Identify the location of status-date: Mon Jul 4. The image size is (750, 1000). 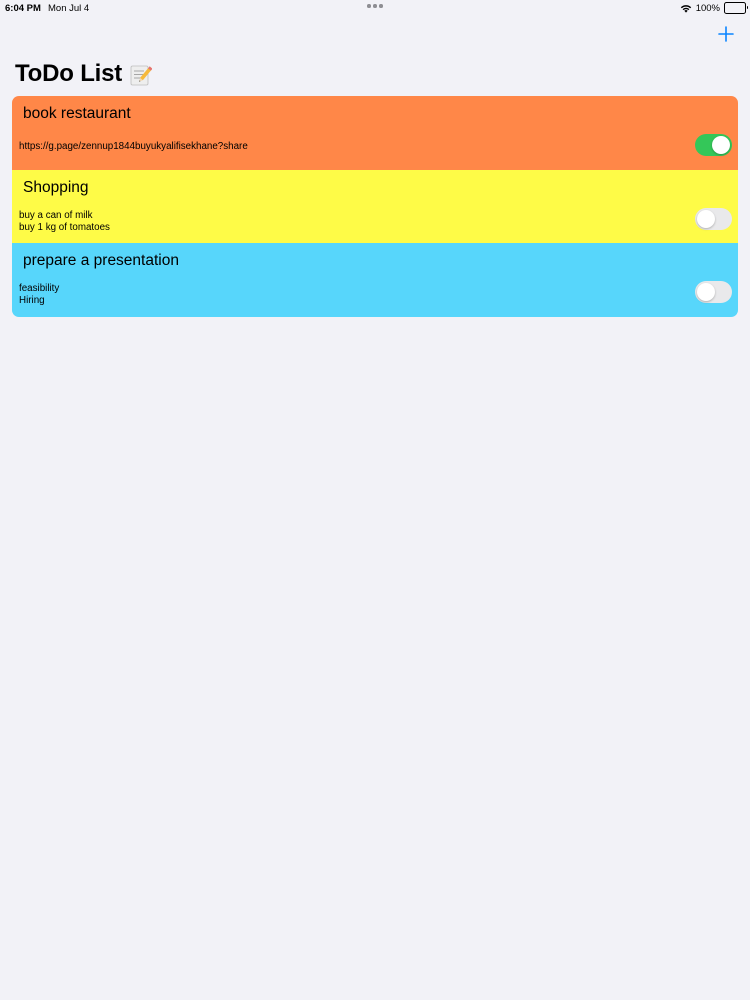
(69, 8).